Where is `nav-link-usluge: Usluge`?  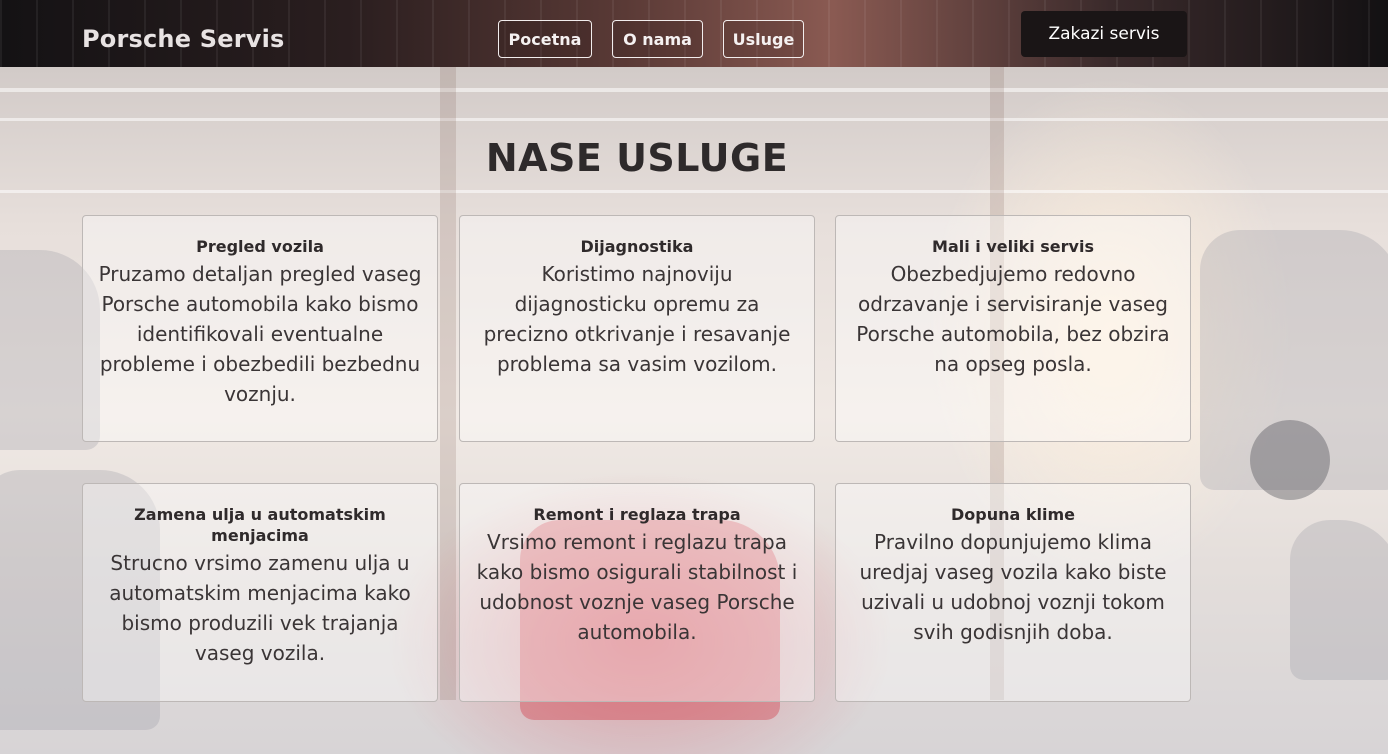 nav-link-usluge: Usluge is located at coordinates (763, 39).